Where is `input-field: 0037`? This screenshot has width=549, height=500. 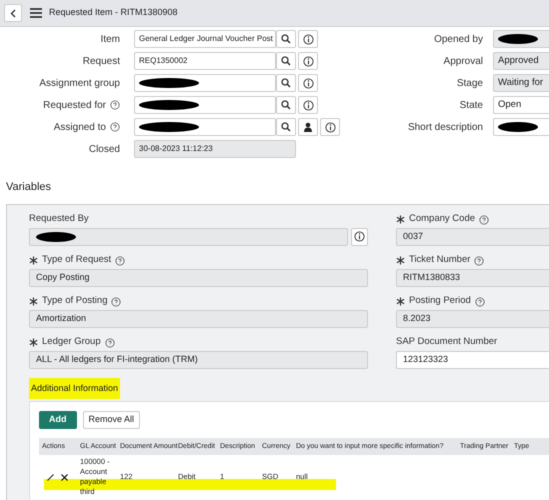 input-field: 0037 is located at coordinates (472, 237).